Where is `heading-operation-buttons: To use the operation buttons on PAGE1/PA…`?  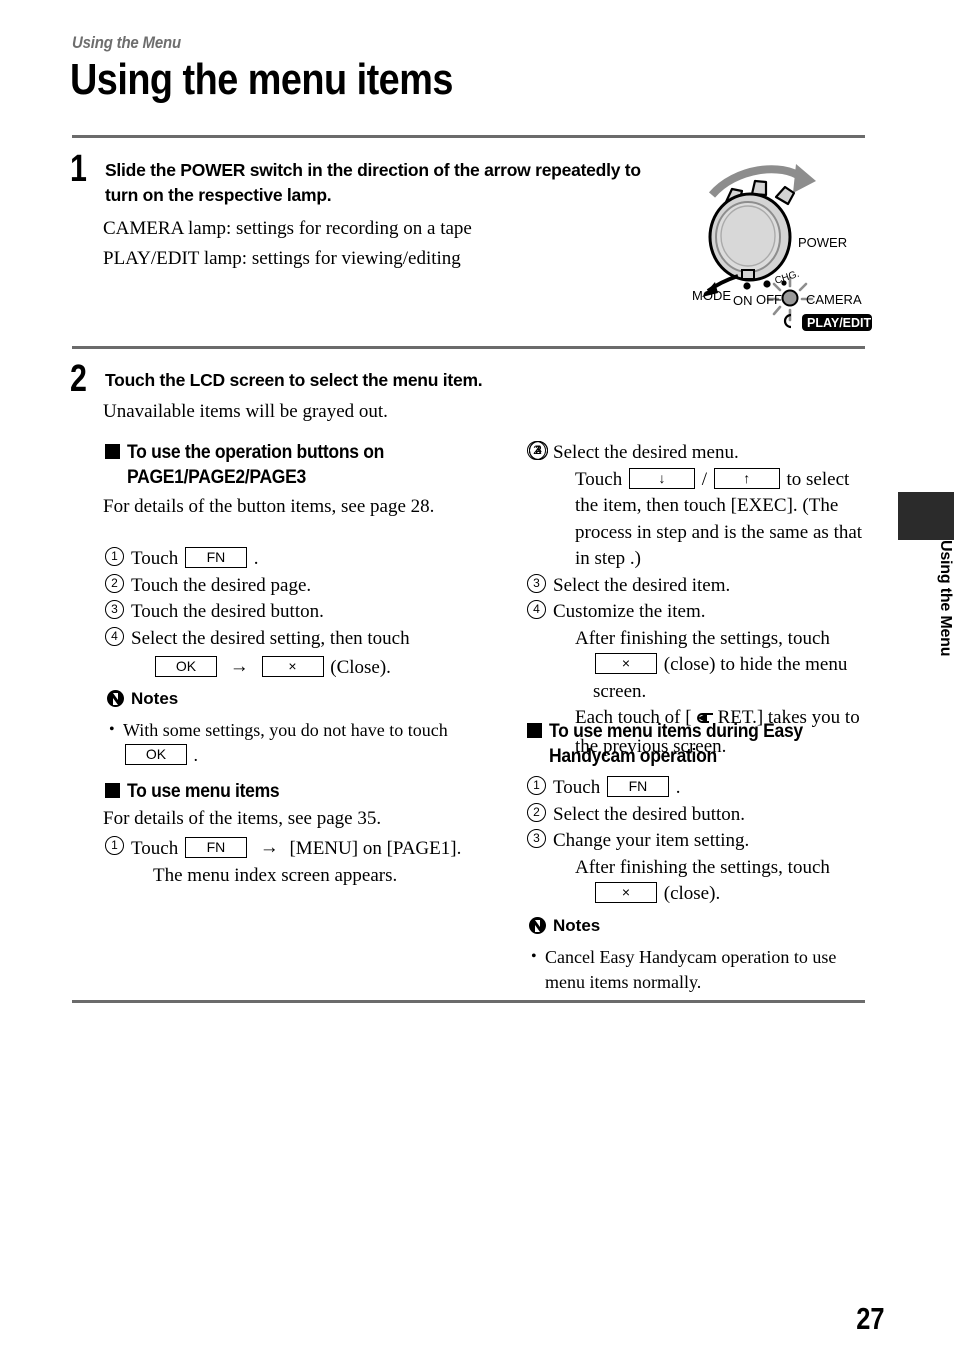 heading-operation-buttons: To use the operation buttons on PAGE1/PA… is located at coordinates (290, 465).